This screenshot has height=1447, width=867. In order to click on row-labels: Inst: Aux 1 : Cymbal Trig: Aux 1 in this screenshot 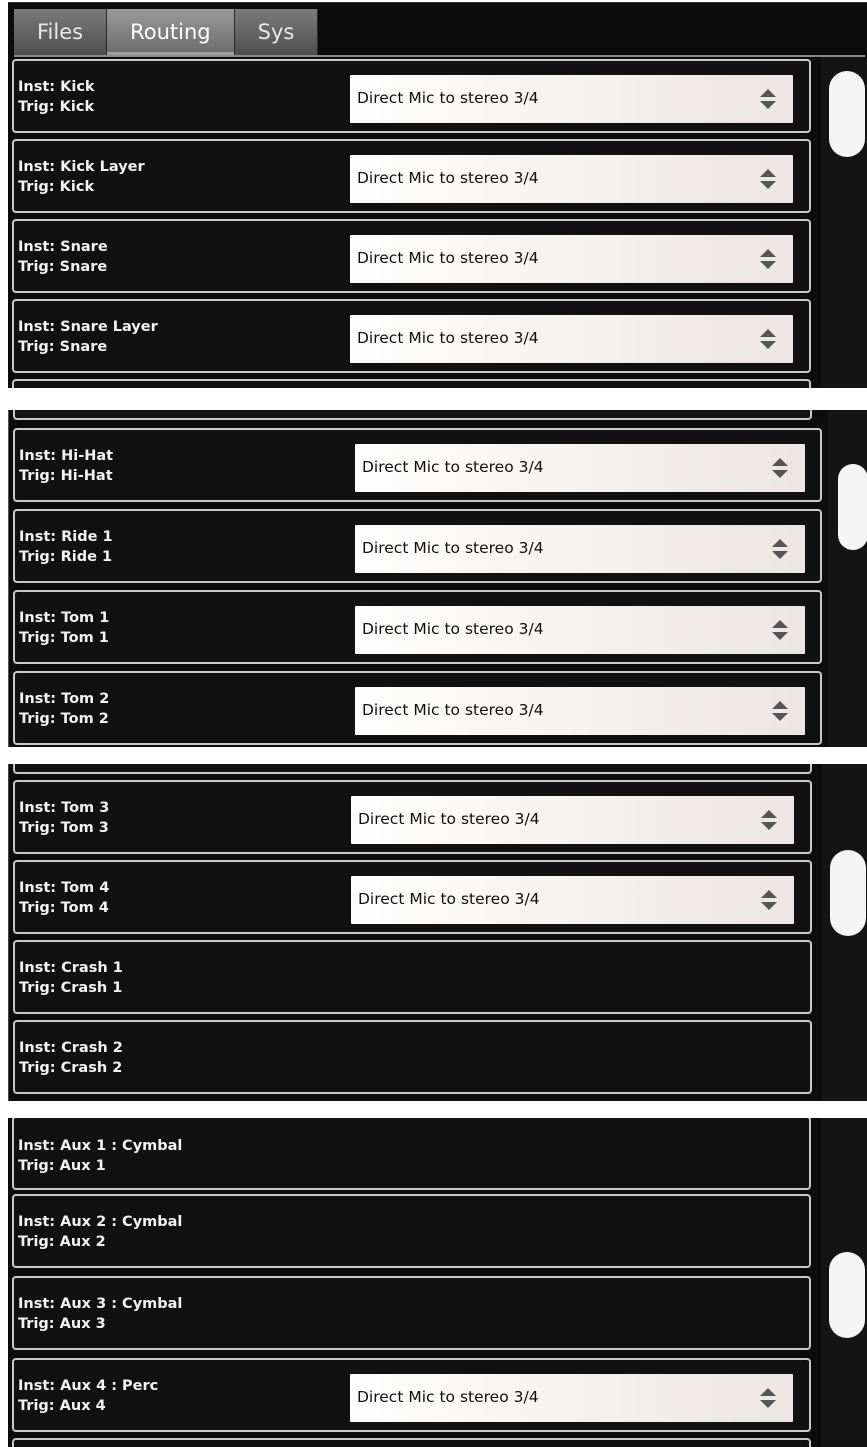, I will do `click(100, 1156)`.